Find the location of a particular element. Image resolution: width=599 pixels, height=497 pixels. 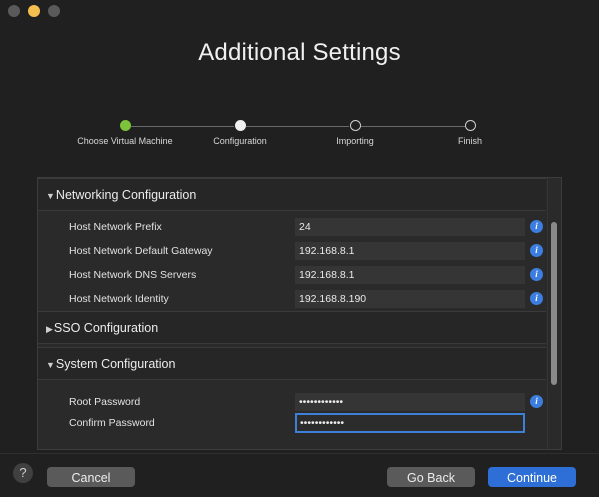

row-host-network-gateway: Host Network Default Gateway i is located at coordinates (292, 253).